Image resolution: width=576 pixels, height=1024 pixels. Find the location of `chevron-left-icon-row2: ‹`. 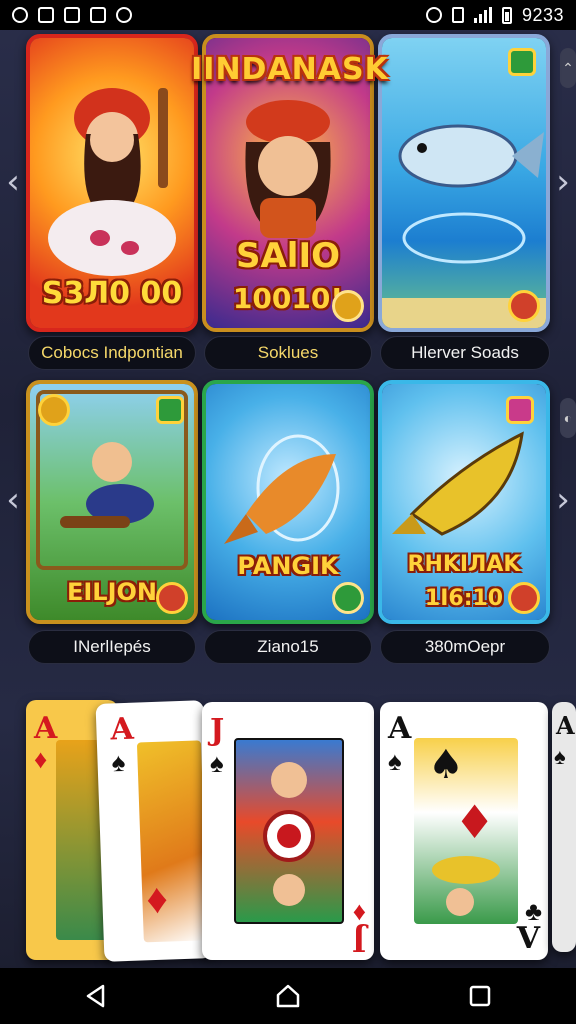

chevron-left-icon-row2: ‹ is located at coordinates (13, 500).